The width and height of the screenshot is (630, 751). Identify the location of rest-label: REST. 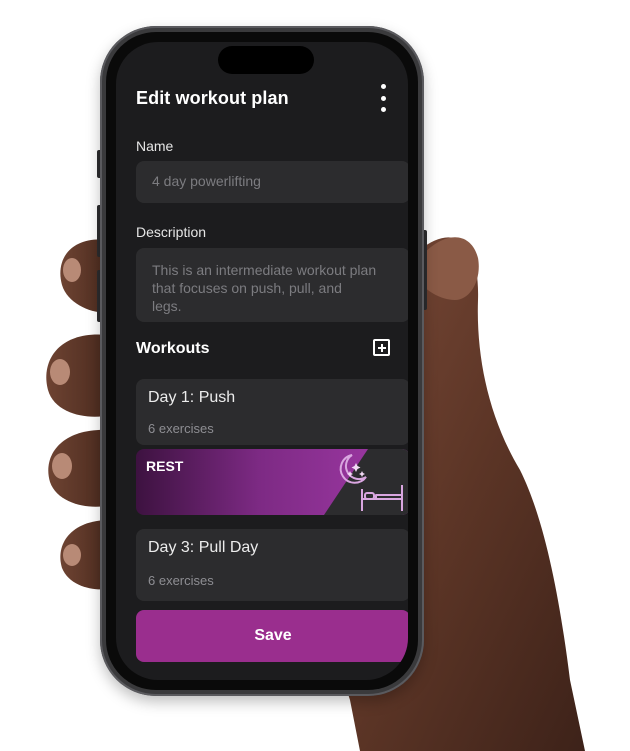
(165, 466).